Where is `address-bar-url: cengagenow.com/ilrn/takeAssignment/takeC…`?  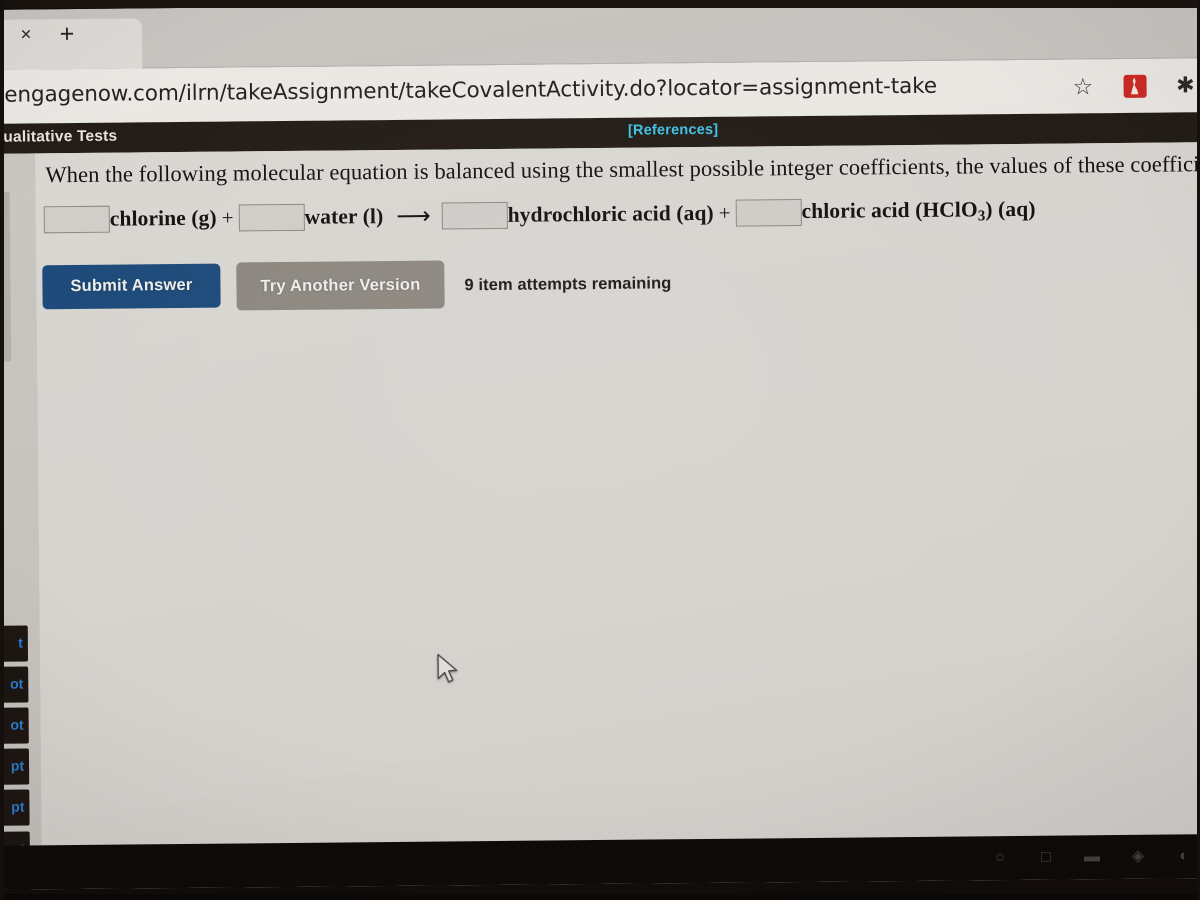
address-bar-url: cengagenow.com/ilrn/takeAssignment/takeC… is located at coordinates (468, 91).